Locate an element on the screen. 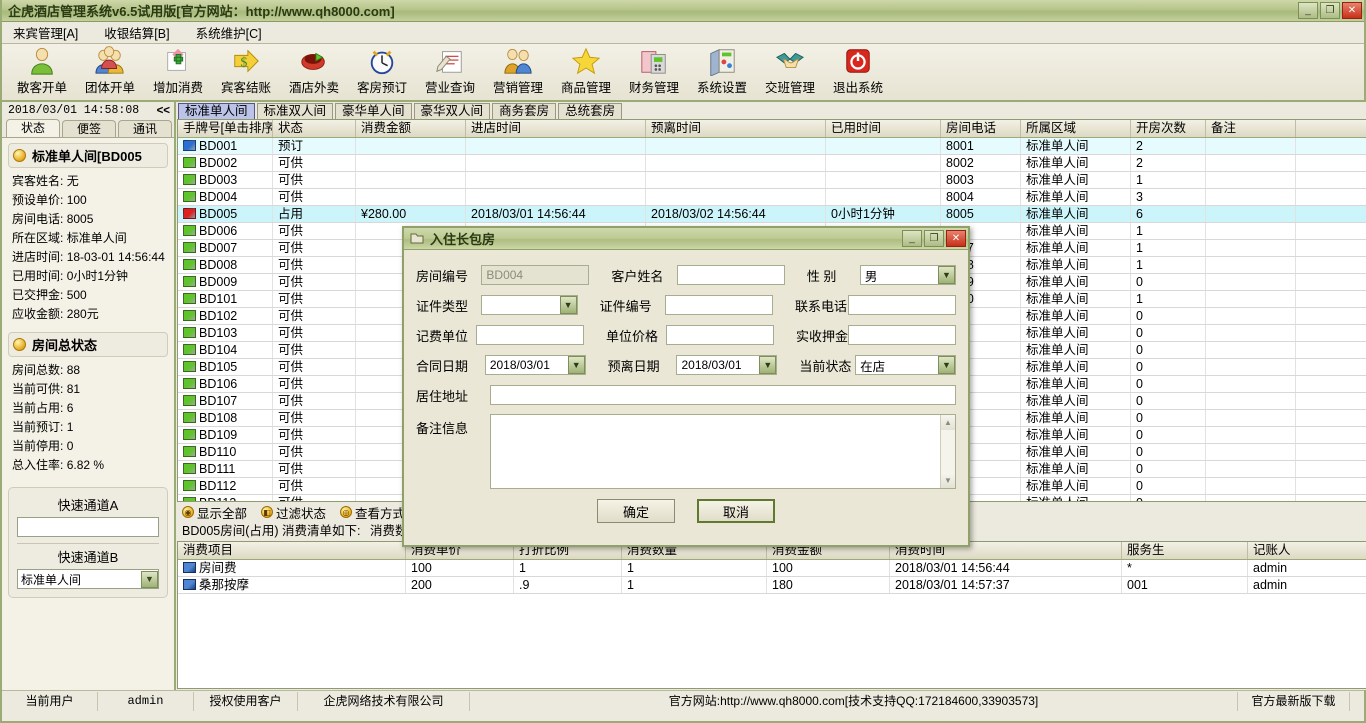 Image resolution: width=1366 pixels, height=723 pixels. room-col-header: 房间电话 is located at coordinates (981, 128).